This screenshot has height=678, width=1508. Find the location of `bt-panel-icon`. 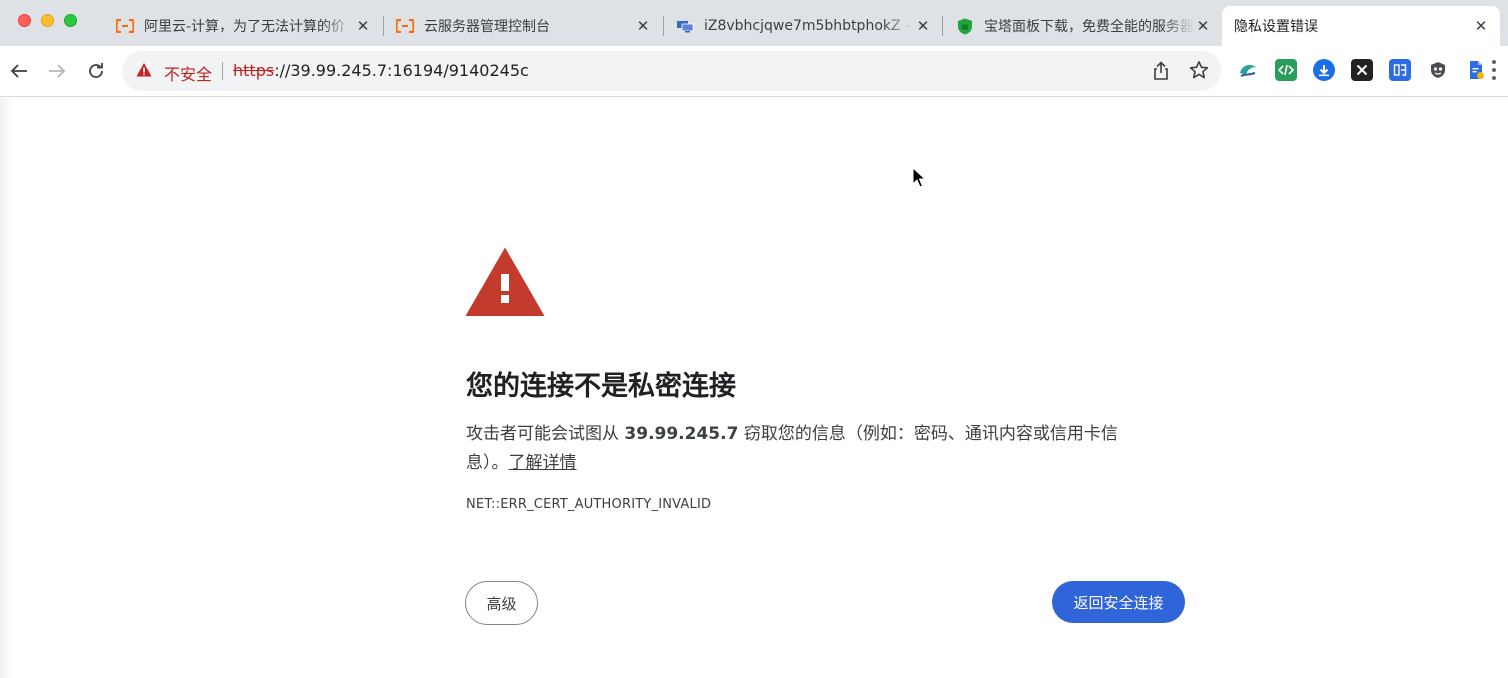

bt-panel-icon is located at coordinates (965, 26).